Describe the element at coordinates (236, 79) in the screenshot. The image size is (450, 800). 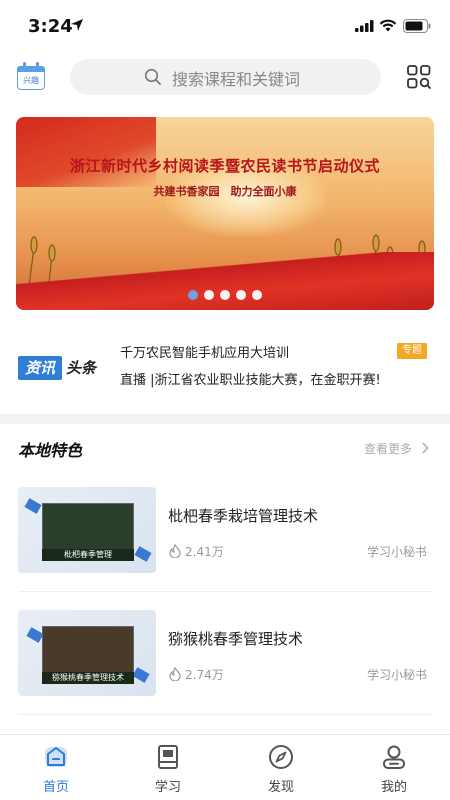
I see `search-placeholder: 搜索课程和关键词` at that location.